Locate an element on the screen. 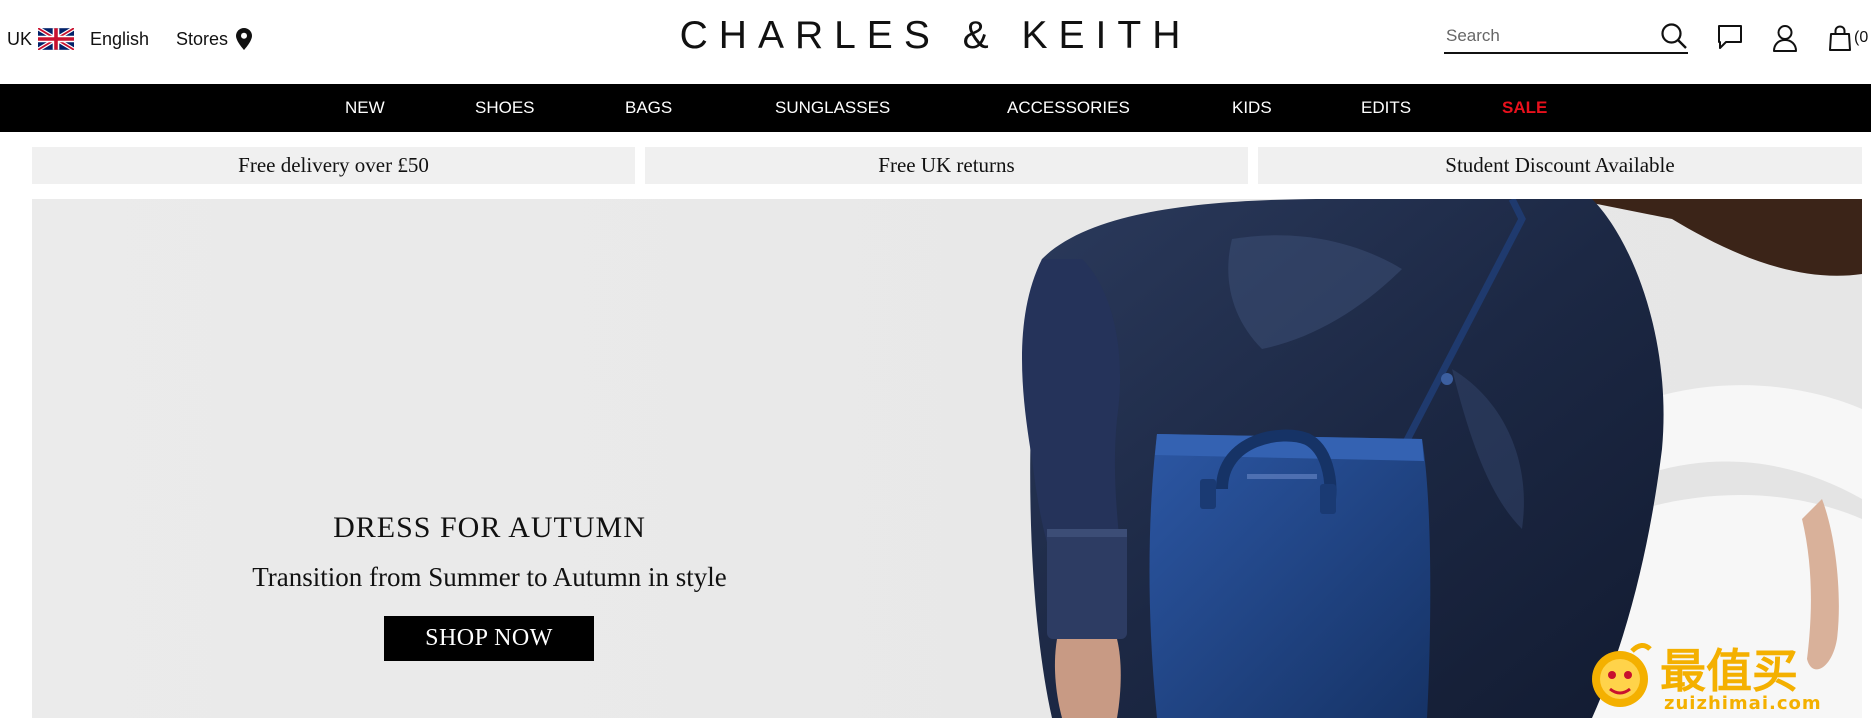  promo-student-discount: Student Discount Available is located at coordinates (1560, 165).